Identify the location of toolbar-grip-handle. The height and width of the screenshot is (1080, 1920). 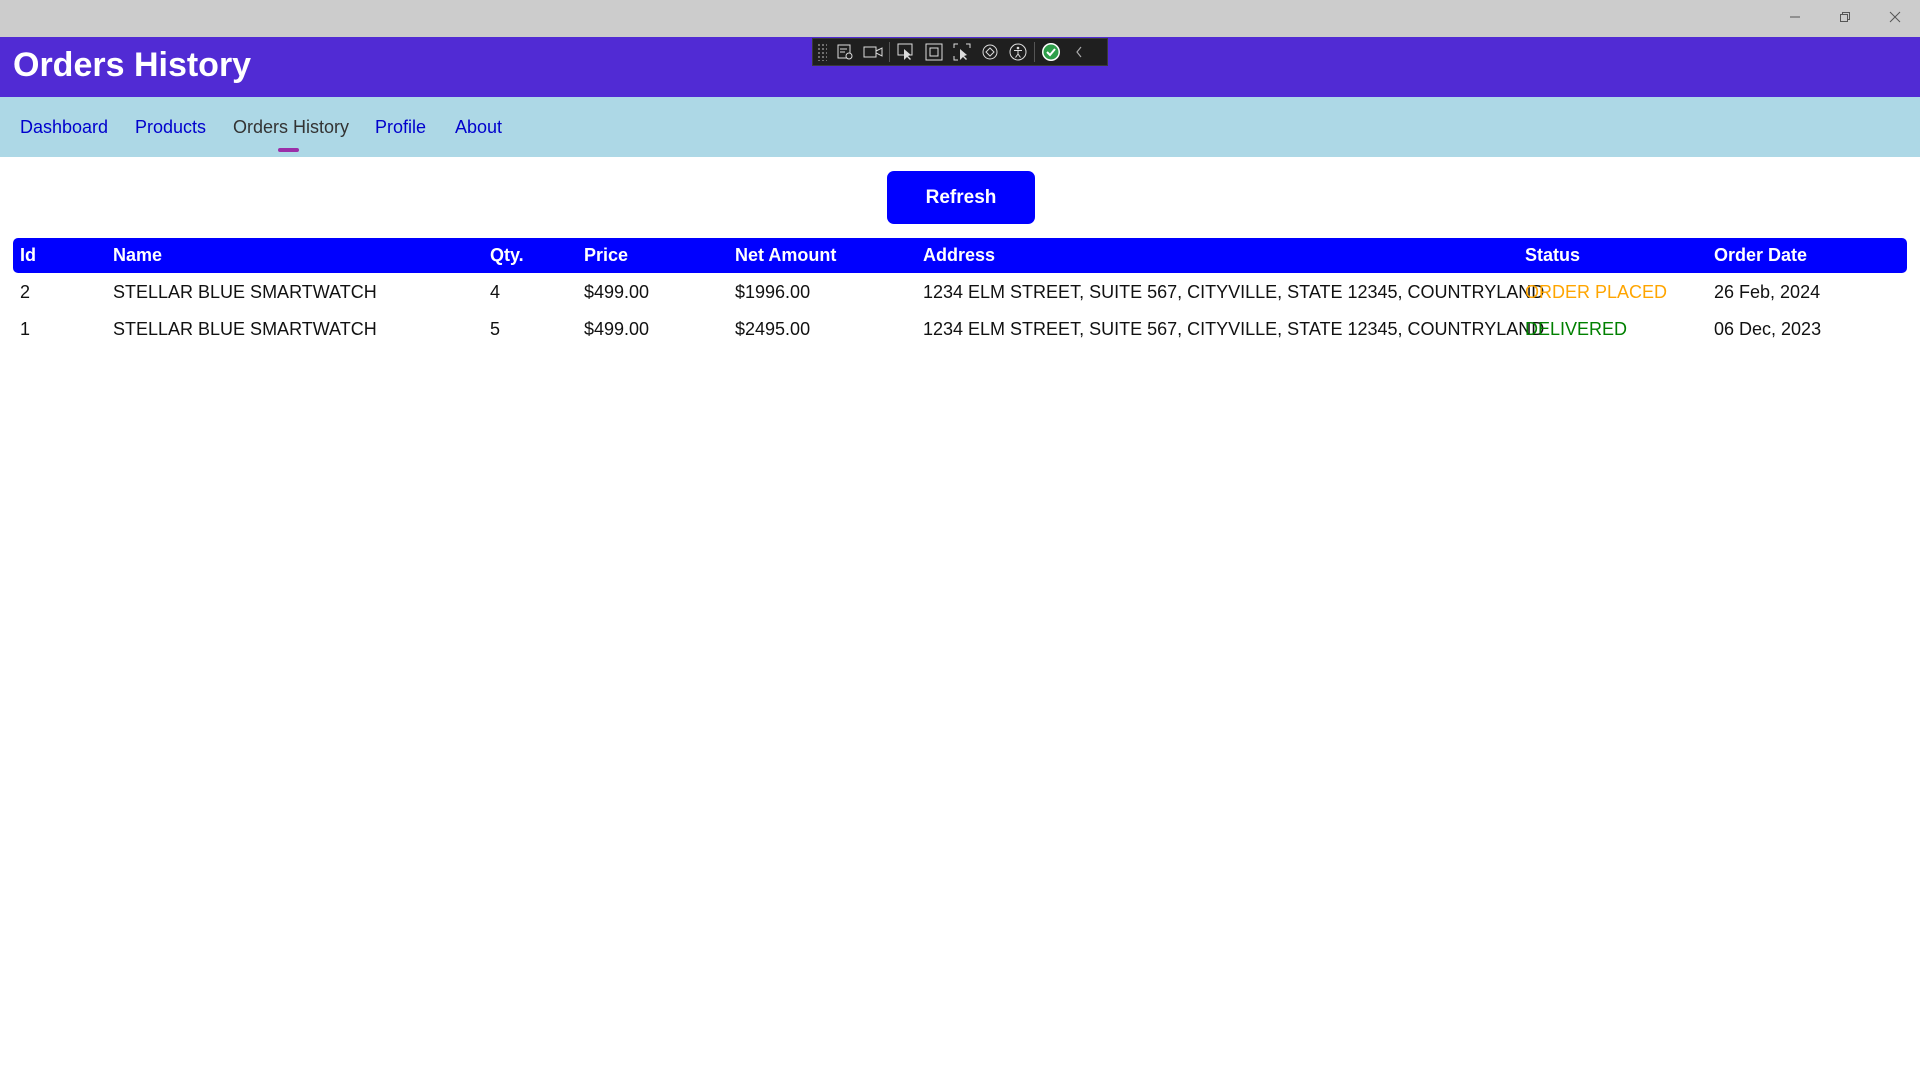
(822, 52).